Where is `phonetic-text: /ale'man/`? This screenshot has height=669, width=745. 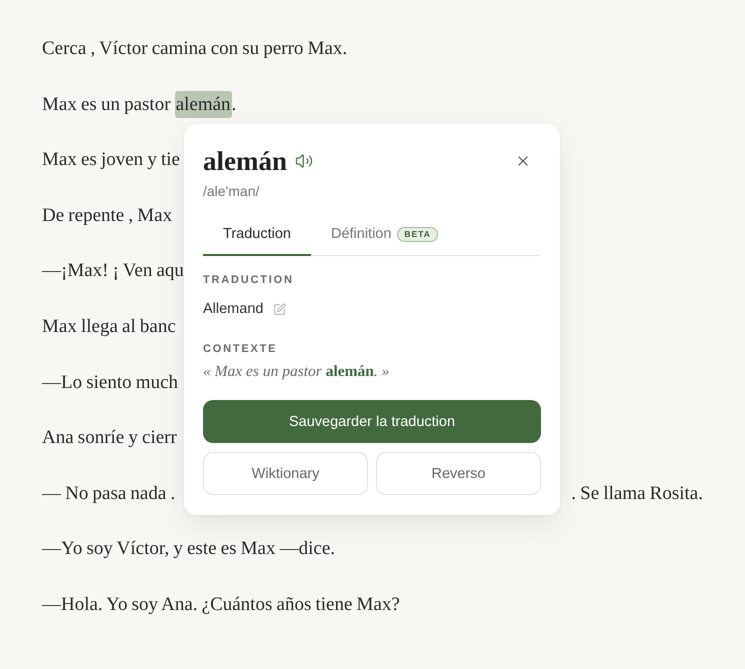 phonetic-text: /ale'man/ is located at coordinates (231, 191).